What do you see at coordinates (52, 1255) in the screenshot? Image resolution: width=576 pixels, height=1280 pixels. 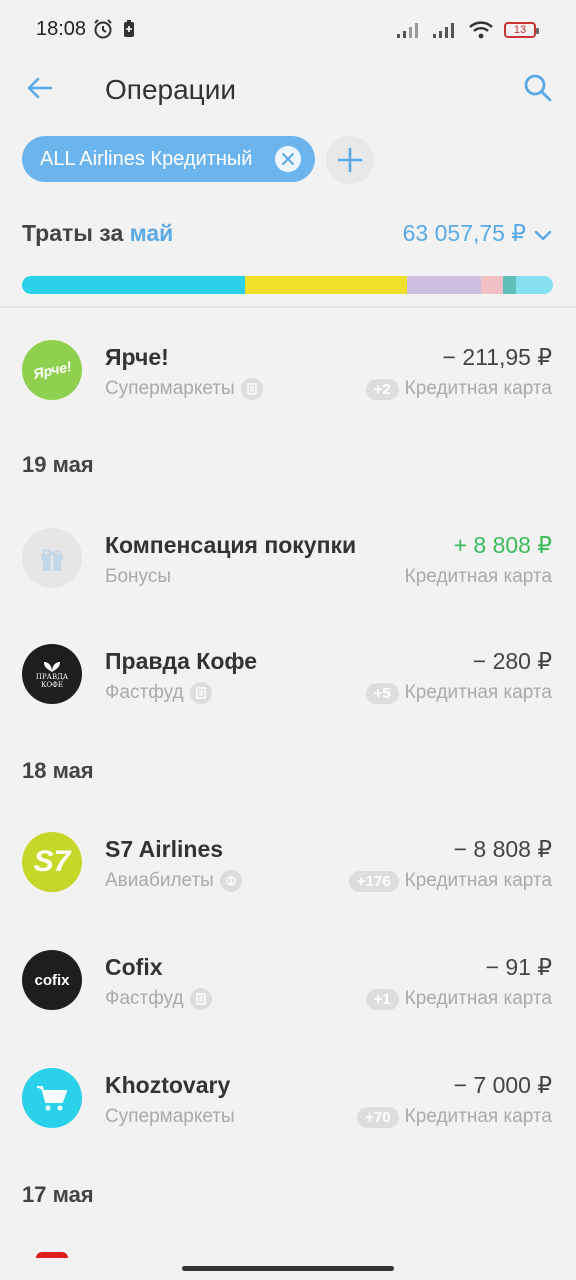 I see `merchant-logo-partial` at bounding box center [52, 1255].